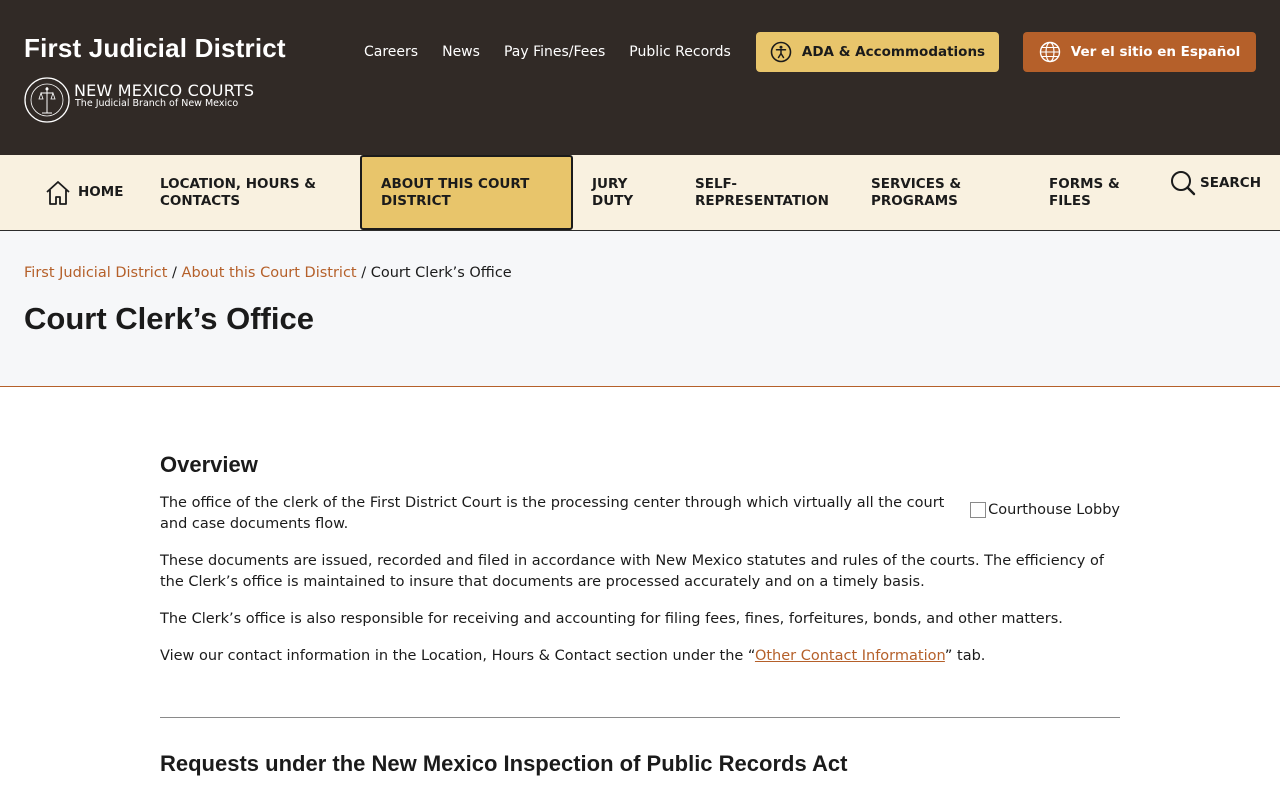 The image size is (1280, 800). Describe the element at coordinates (1183, 183) in the screenshot. I see `search-icon` at that location.